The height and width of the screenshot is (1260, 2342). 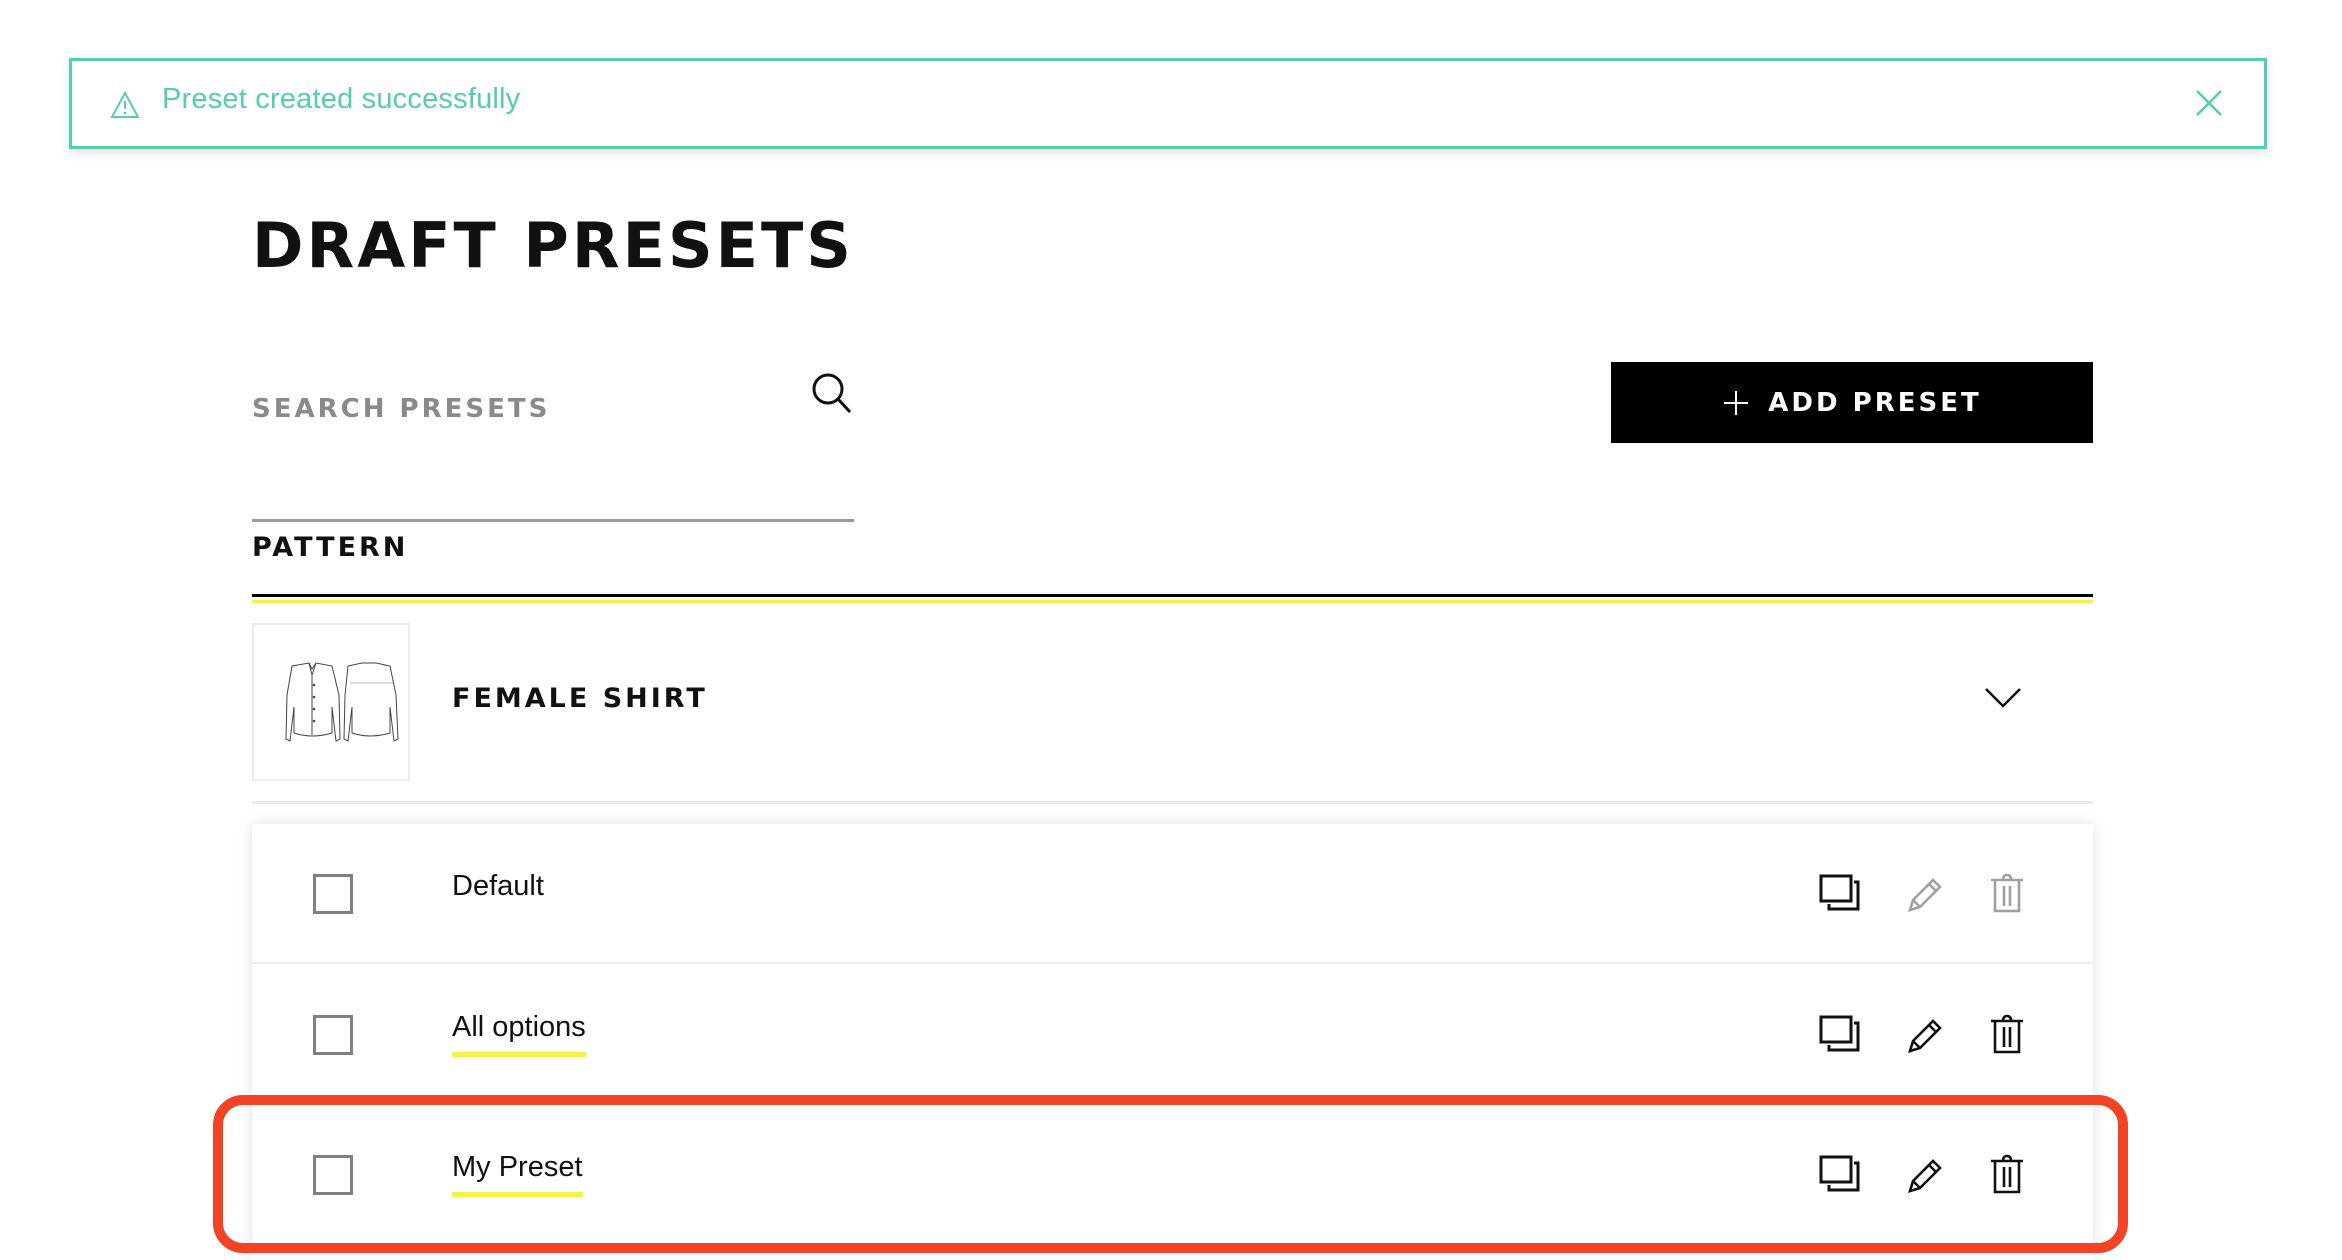 I want to click on add-preset-label: ADD PRESET, so click(x=1875, y=402).